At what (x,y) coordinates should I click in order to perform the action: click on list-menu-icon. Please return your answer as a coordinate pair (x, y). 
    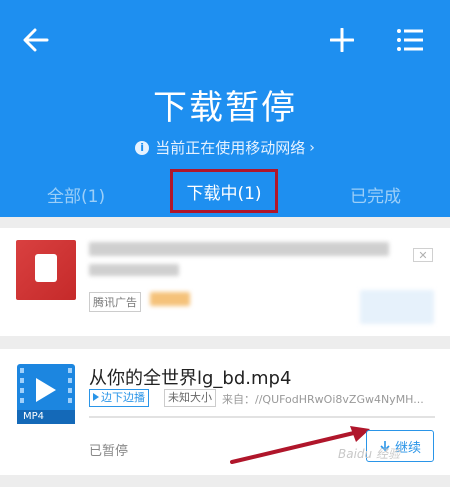
    Looking at the image, I should click on (410, 40).